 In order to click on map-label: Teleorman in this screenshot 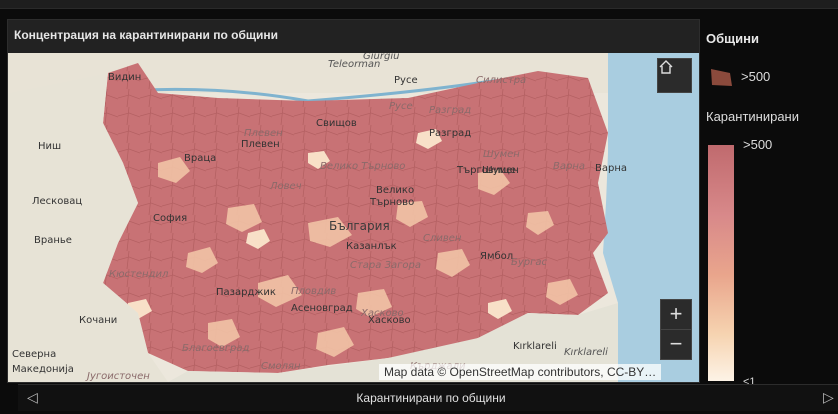, I will do `click(354, 64)`.